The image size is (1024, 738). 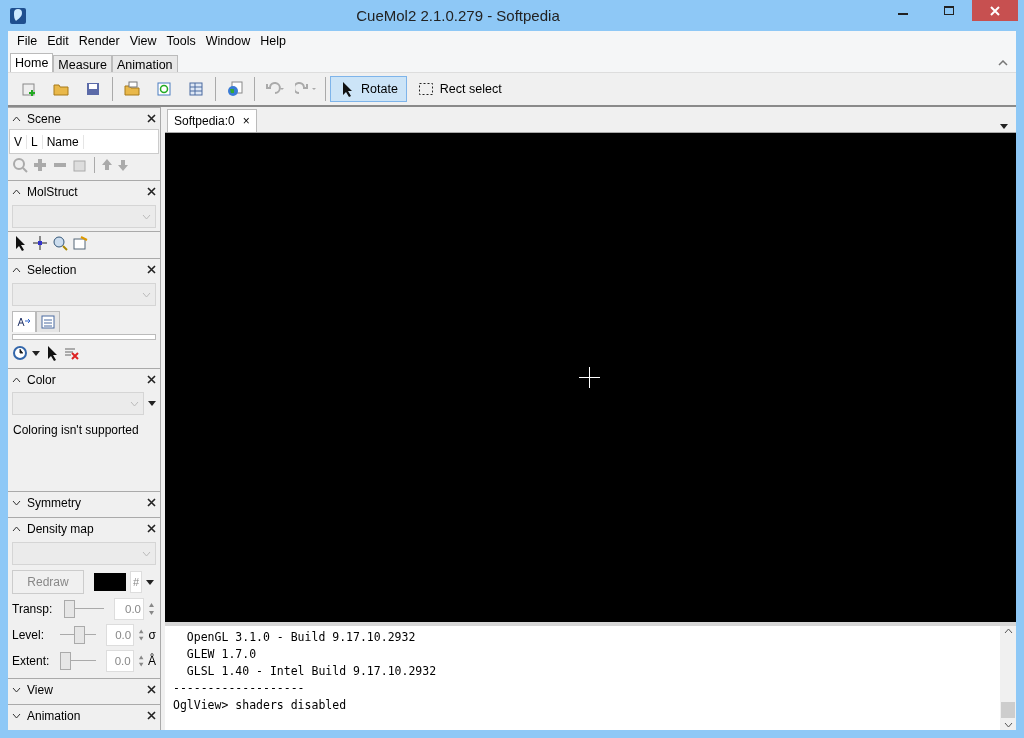 What do you see at coordinates (151, 609) in the screenshot?
I see `spinner-icon` at bounding box center [151, 609].